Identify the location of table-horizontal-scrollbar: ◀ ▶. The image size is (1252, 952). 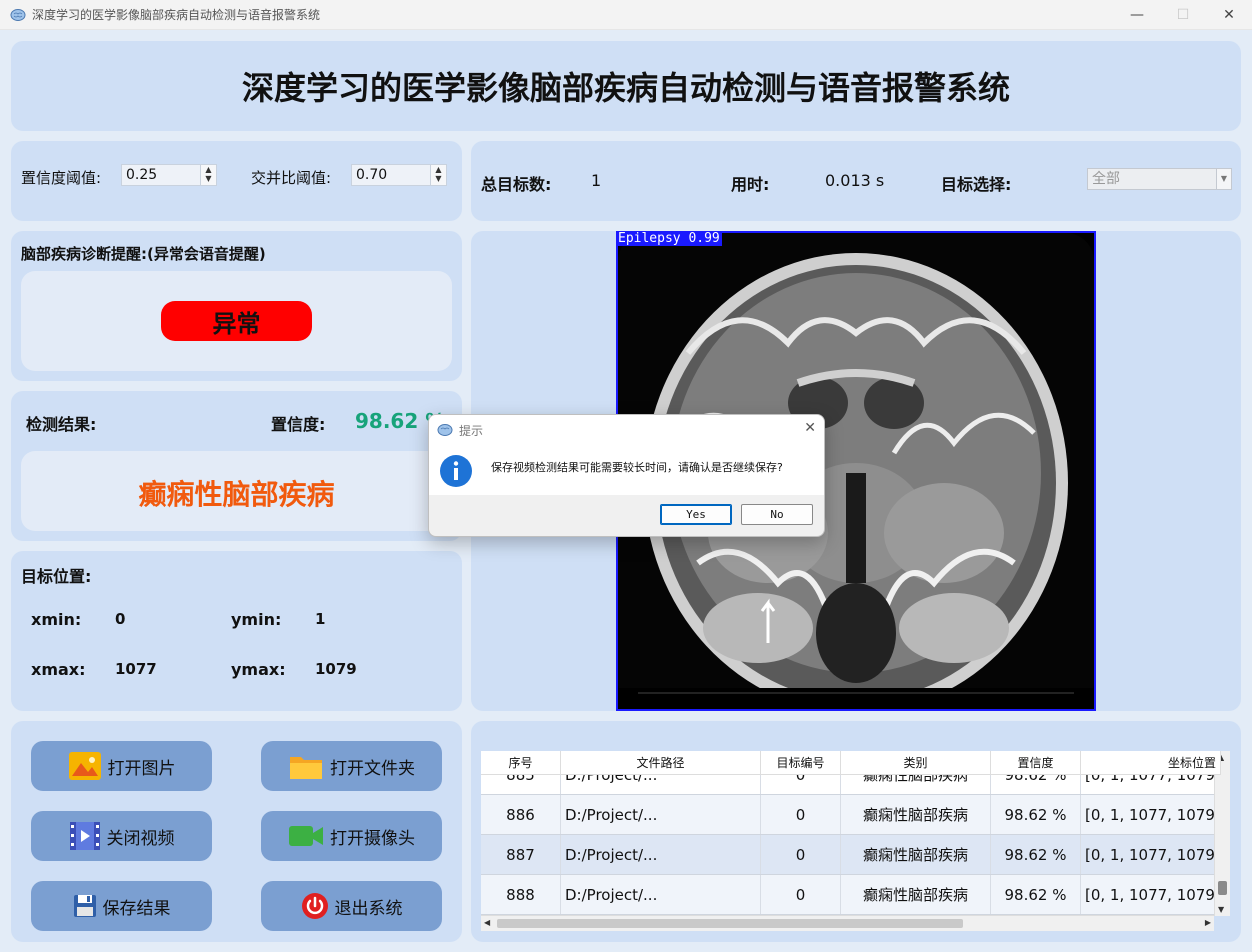
(847, 923).